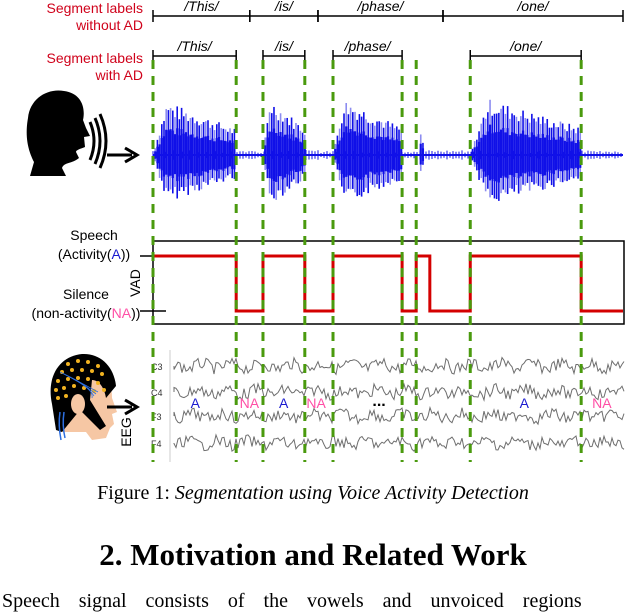 The image size is (626, 613). What do you see at coordinates (136, 313) in the screenshot?
I see `nonactivity-label-suffix: ))` at bounding box center [136, 313].